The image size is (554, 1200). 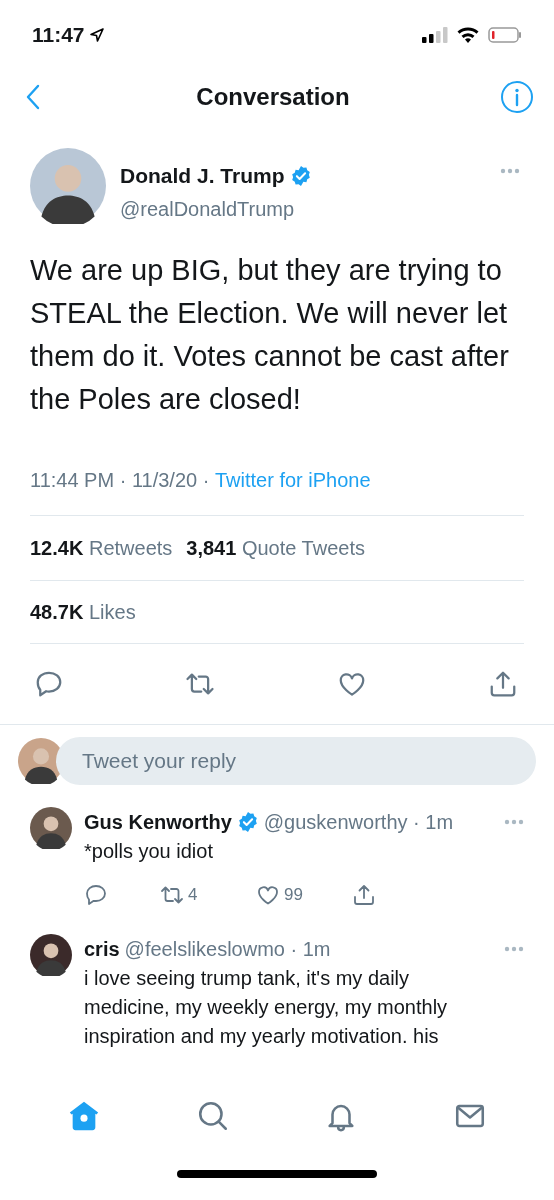 What do you see at coordinates (269, 335) in the screenshot?
I see `tweet-text: We are up BIG, but they are trying to STEAL the Election. We will never let them do it. Votes cannot be cast after the Poles are closed!` at bounding box center [269, 335].